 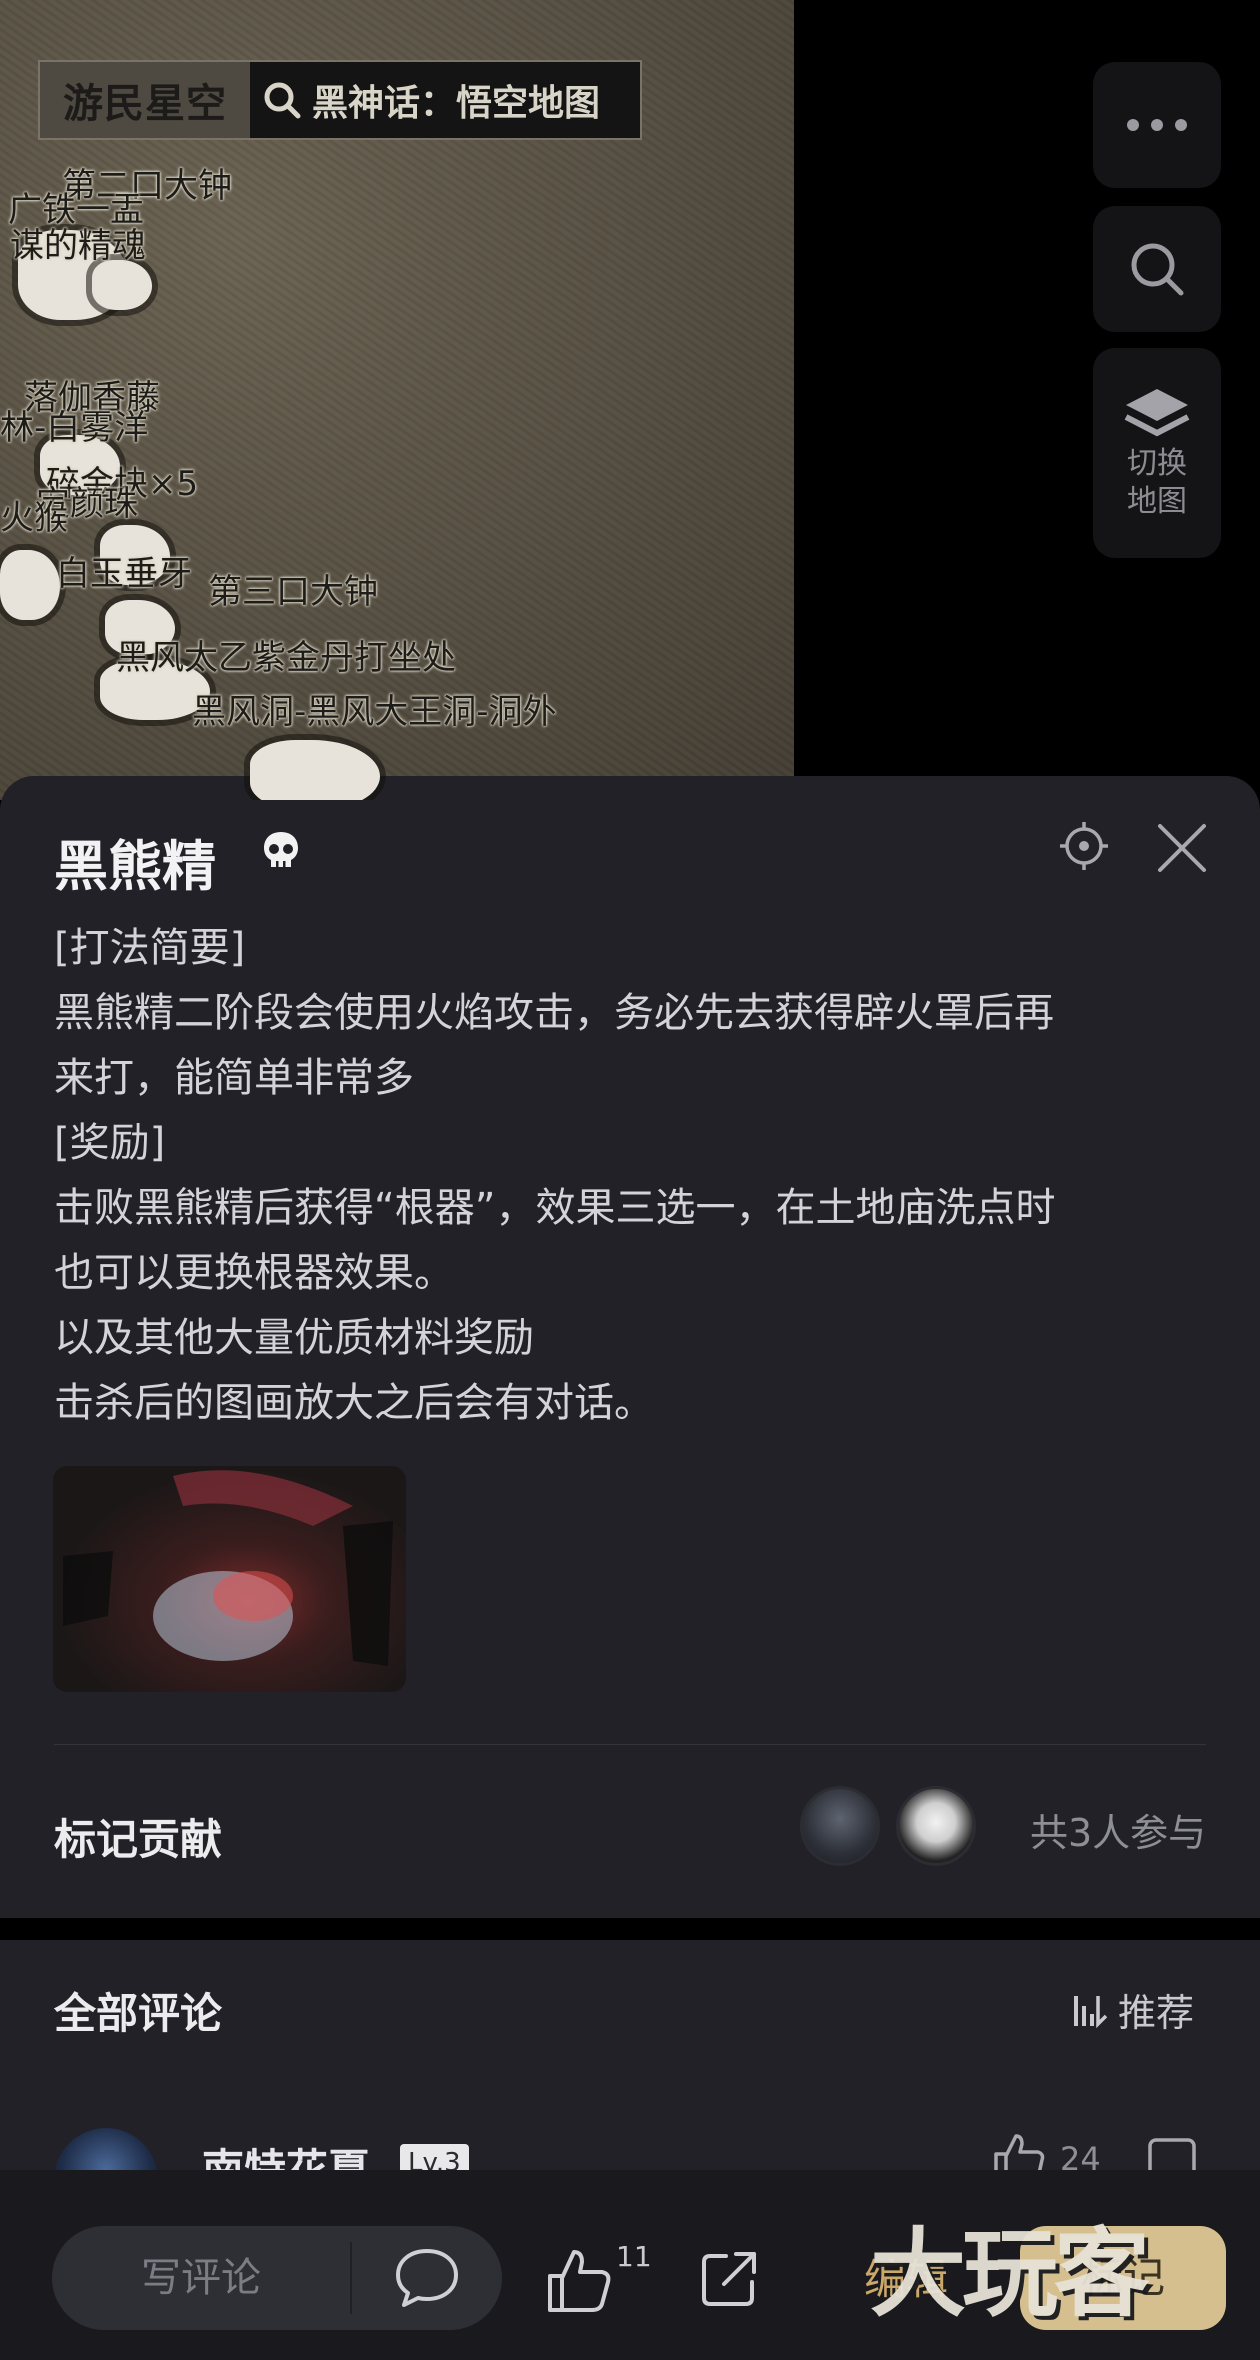 I want to click on map-label: 火猴, so click(x=34, y=514).